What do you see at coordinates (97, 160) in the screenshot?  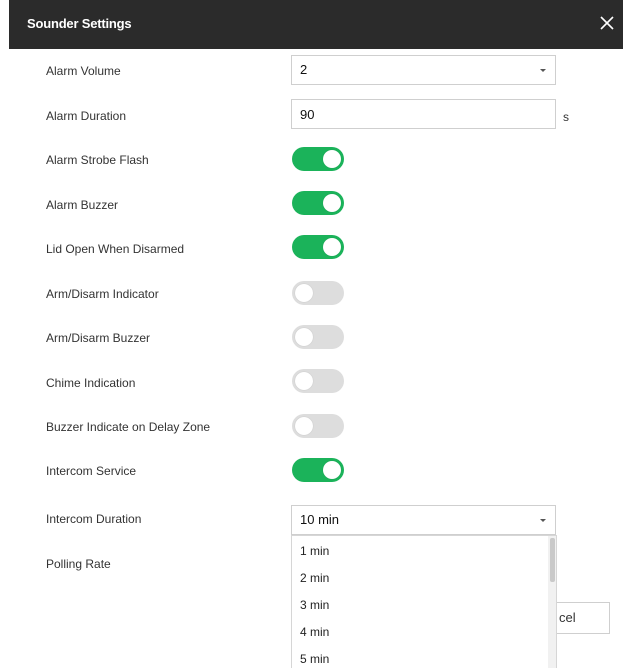 I see `alarm-strobe-flash-label: Alarm Strobe Flash` at bounding box center [97, 160].